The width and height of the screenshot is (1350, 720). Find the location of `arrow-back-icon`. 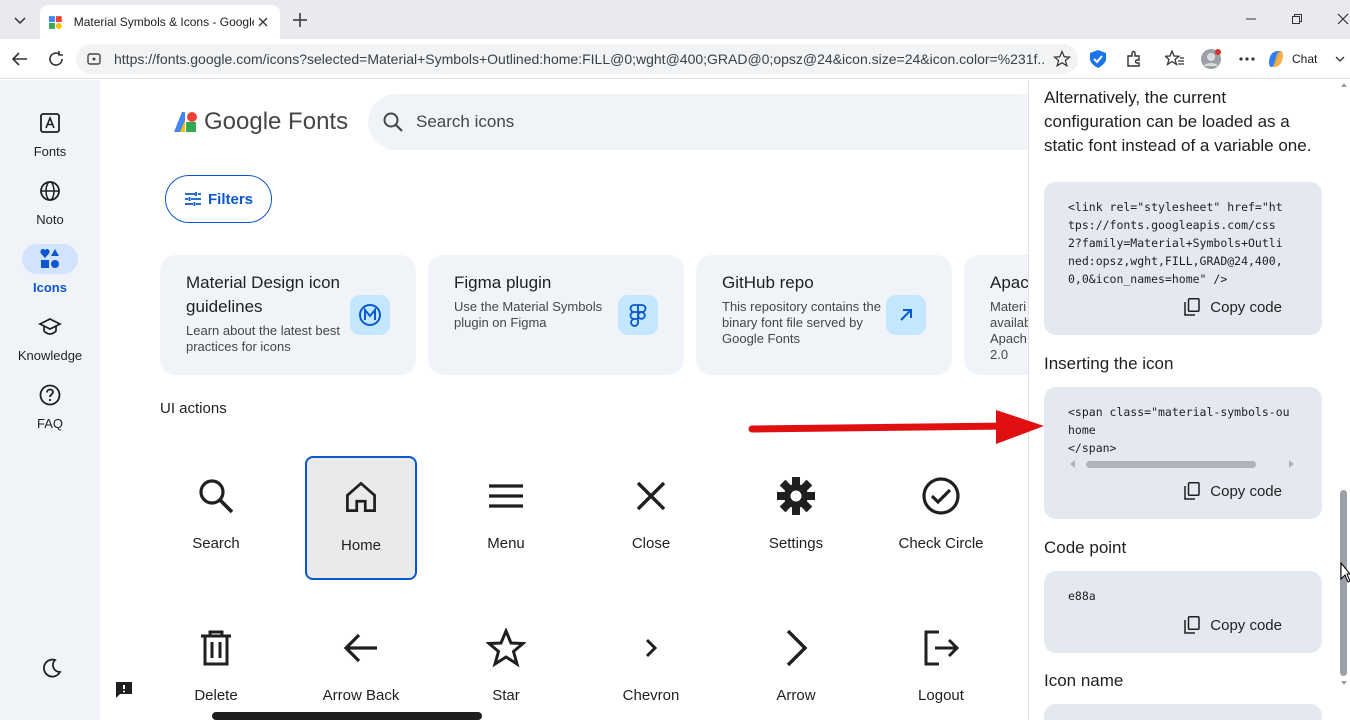

arrow-back-icon is located at coordinates (361, 648).